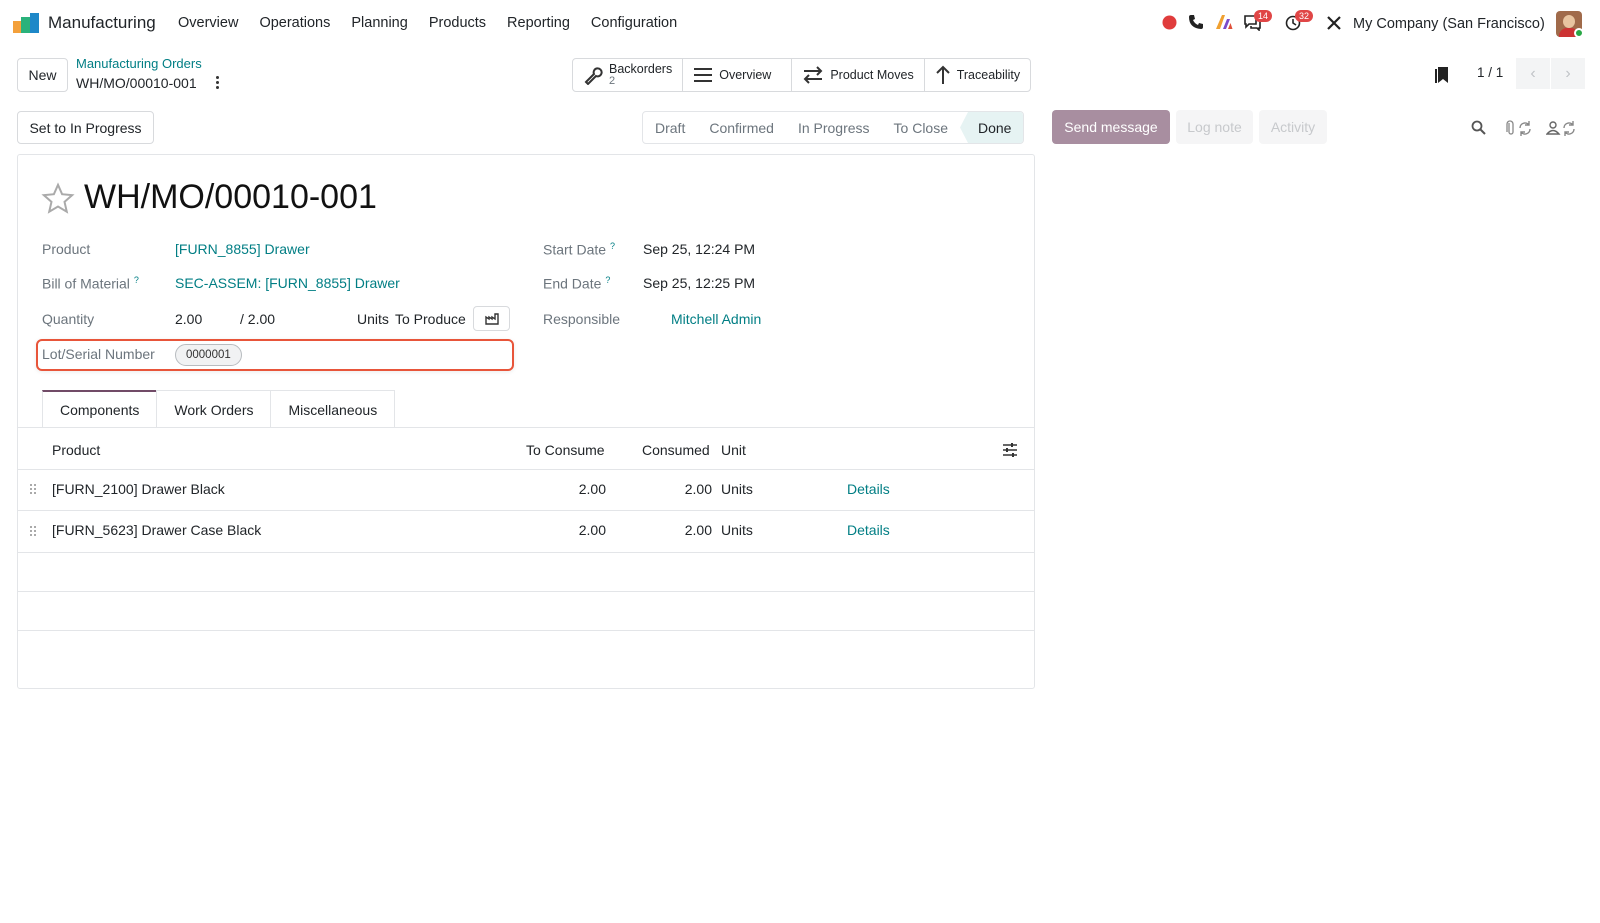 Image resolution: width=1600 pixels, height=923 pixels. I want to click on start-date-label: Start Date?, so click(579, 249).